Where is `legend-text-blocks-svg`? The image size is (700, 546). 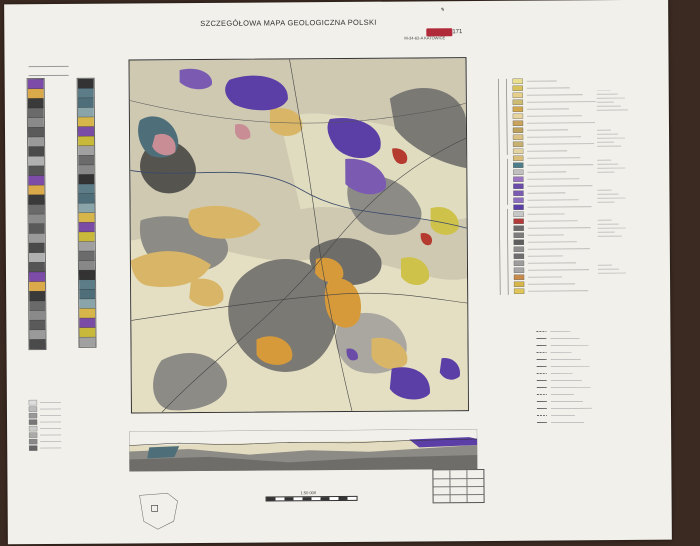 legend-text-blocks-svg is located at coordinates (612, 181).